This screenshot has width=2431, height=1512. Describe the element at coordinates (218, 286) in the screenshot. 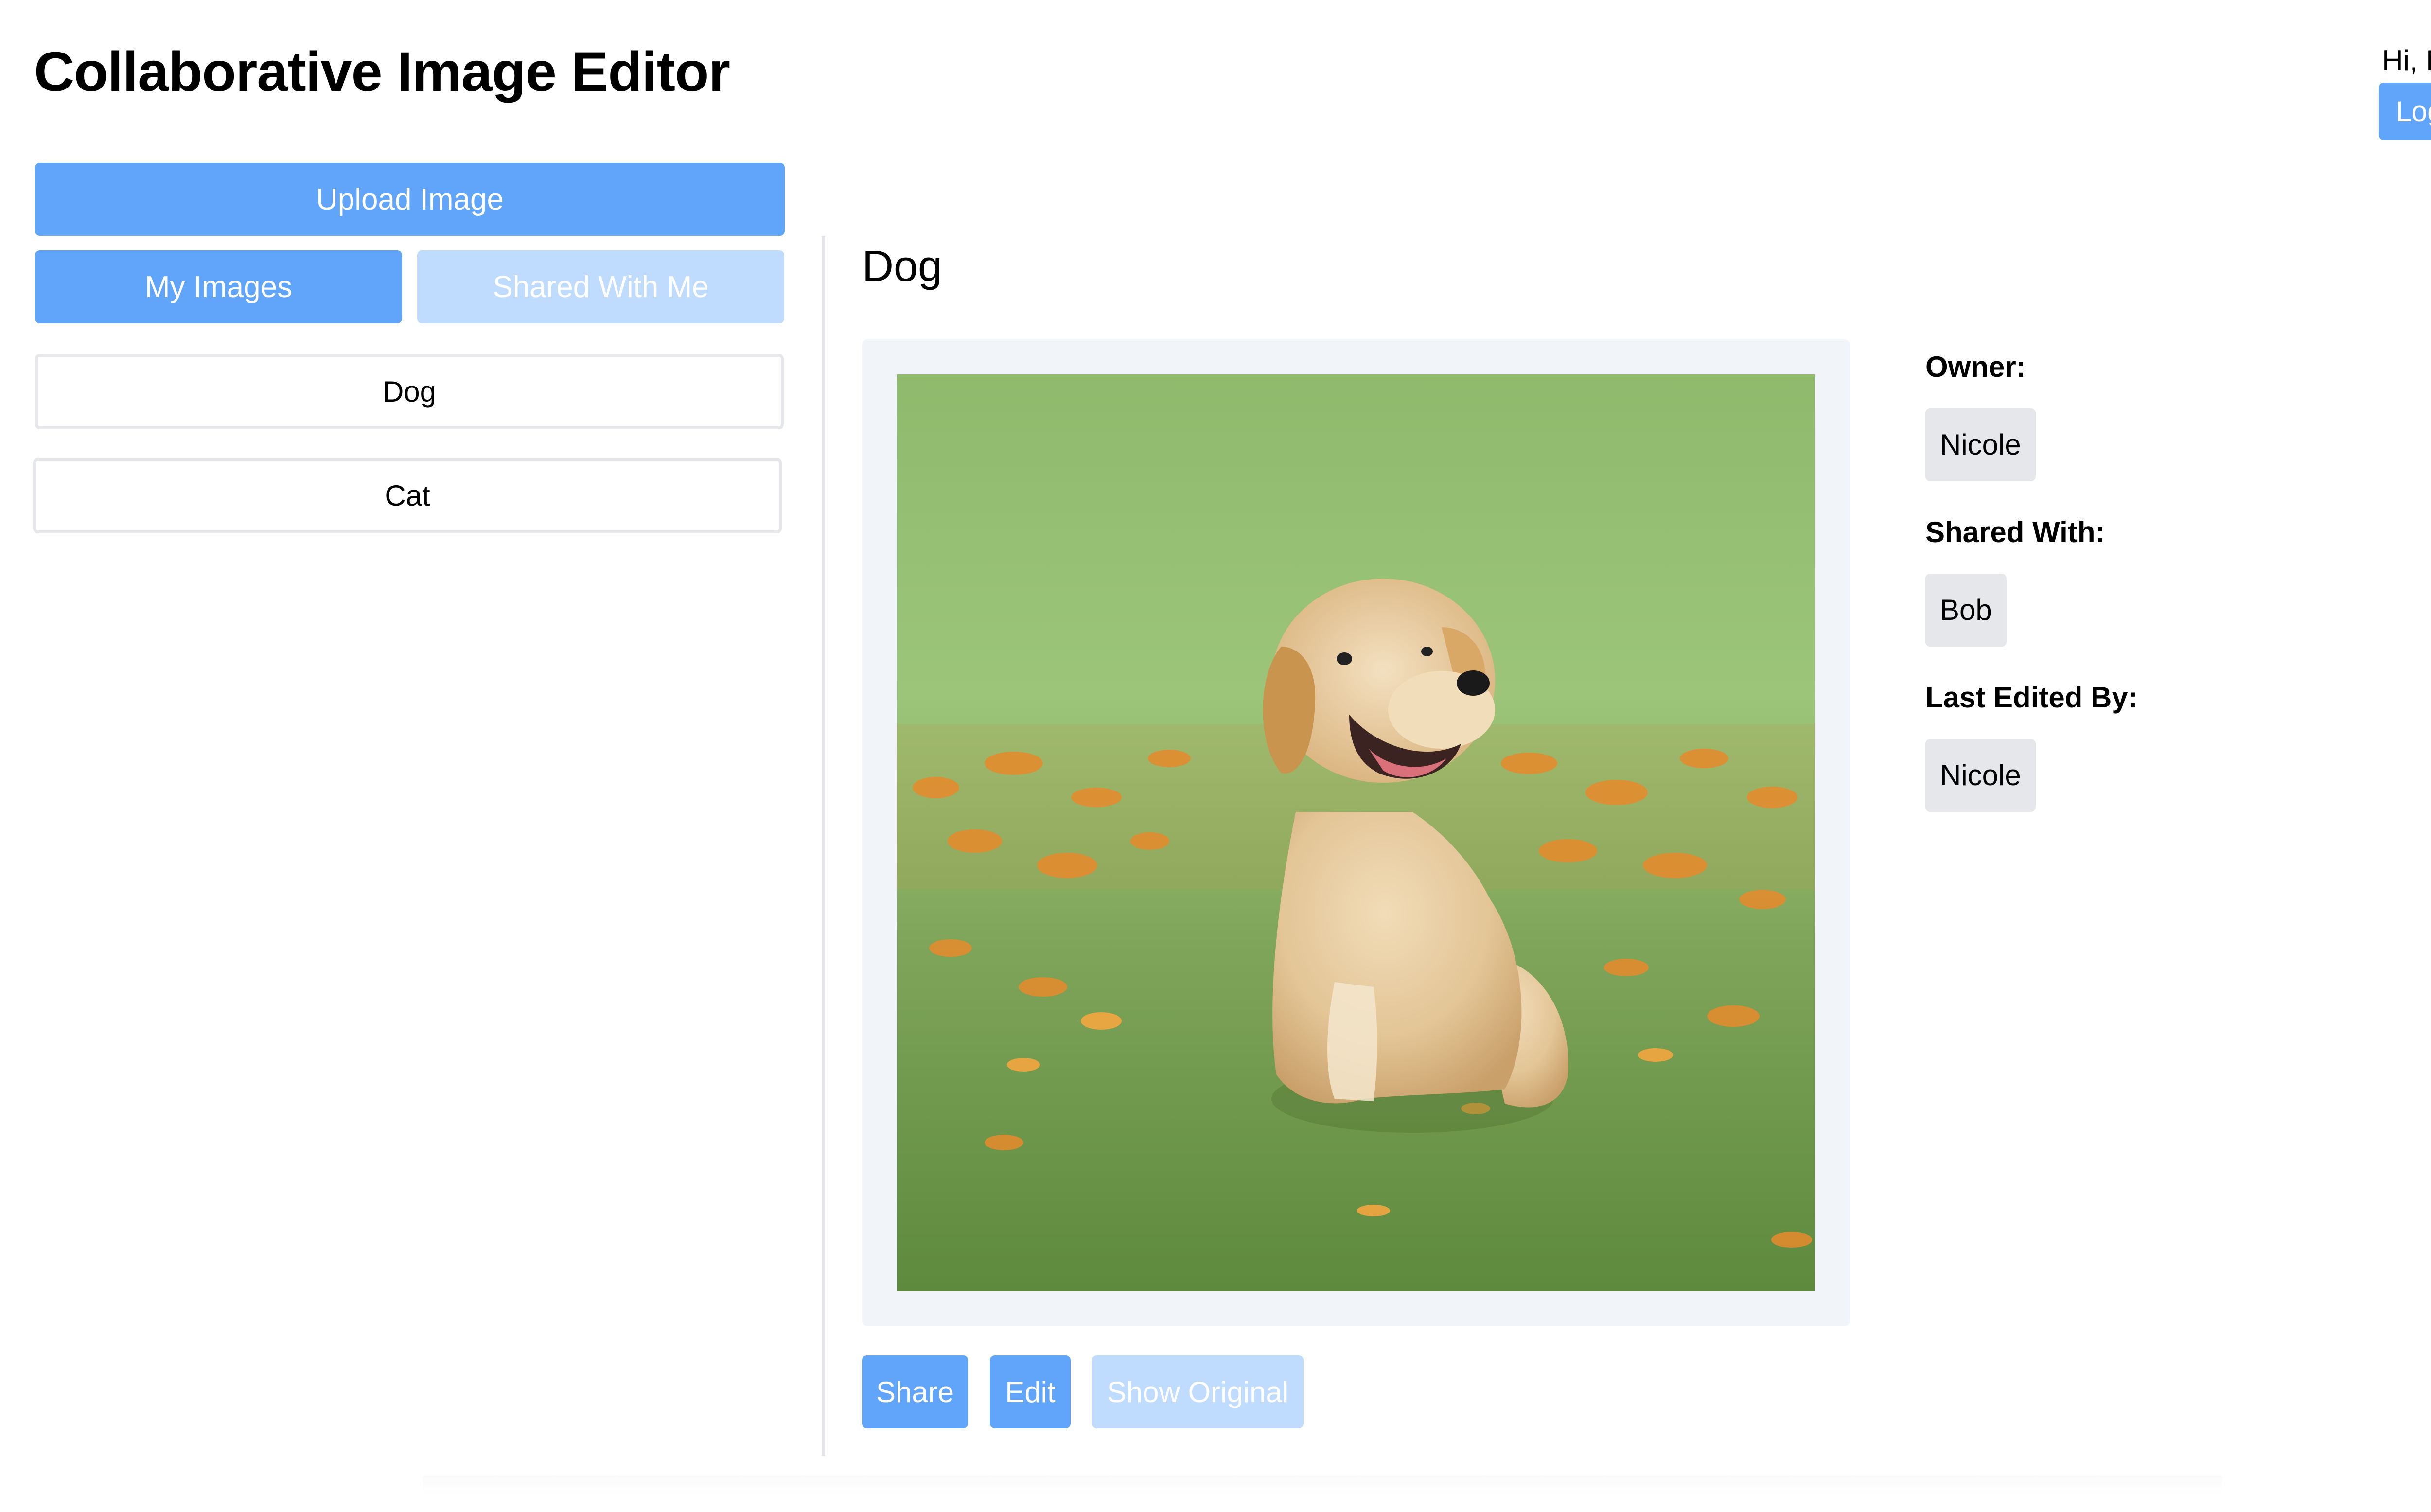

I see `tab-my-images: My Images` at that location.